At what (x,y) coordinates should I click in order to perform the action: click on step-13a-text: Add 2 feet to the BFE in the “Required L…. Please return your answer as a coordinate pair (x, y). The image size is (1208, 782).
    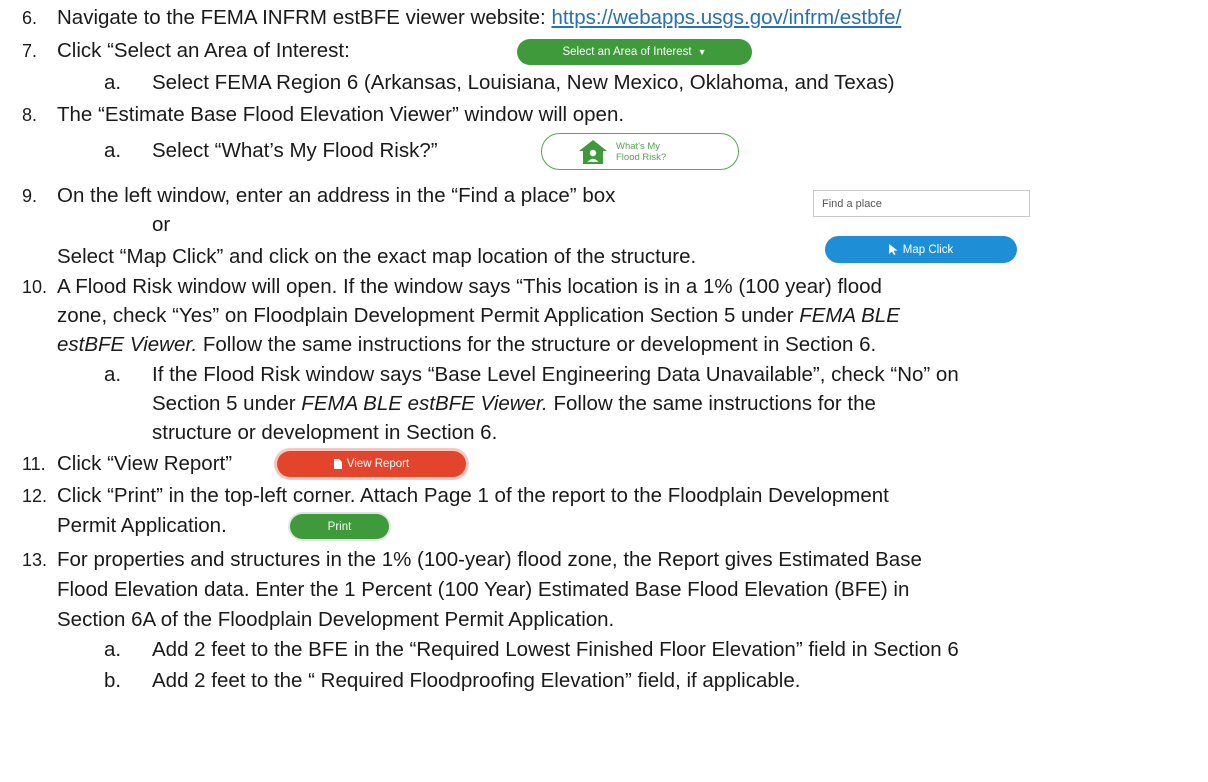
    Looking at the image, I should click on (555, 649).